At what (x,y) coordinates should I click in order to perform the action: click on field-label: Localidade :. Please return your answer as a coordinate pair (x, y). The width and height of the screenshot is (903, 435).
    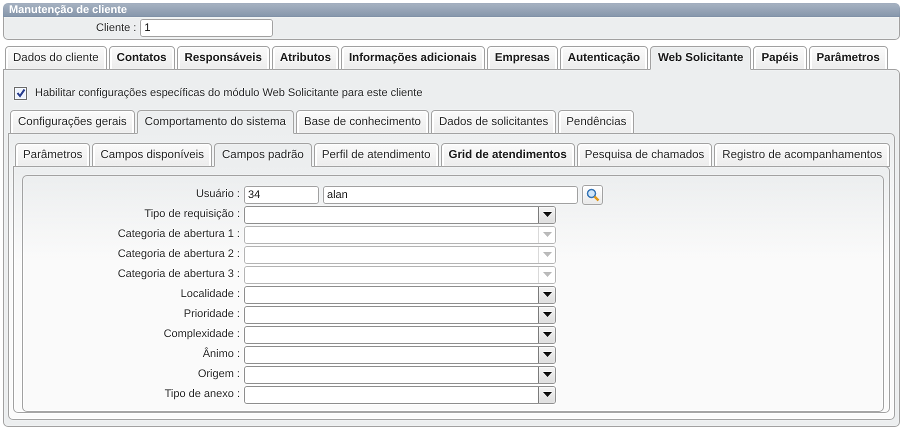
    Looking at the image, I should click on (210, 294).